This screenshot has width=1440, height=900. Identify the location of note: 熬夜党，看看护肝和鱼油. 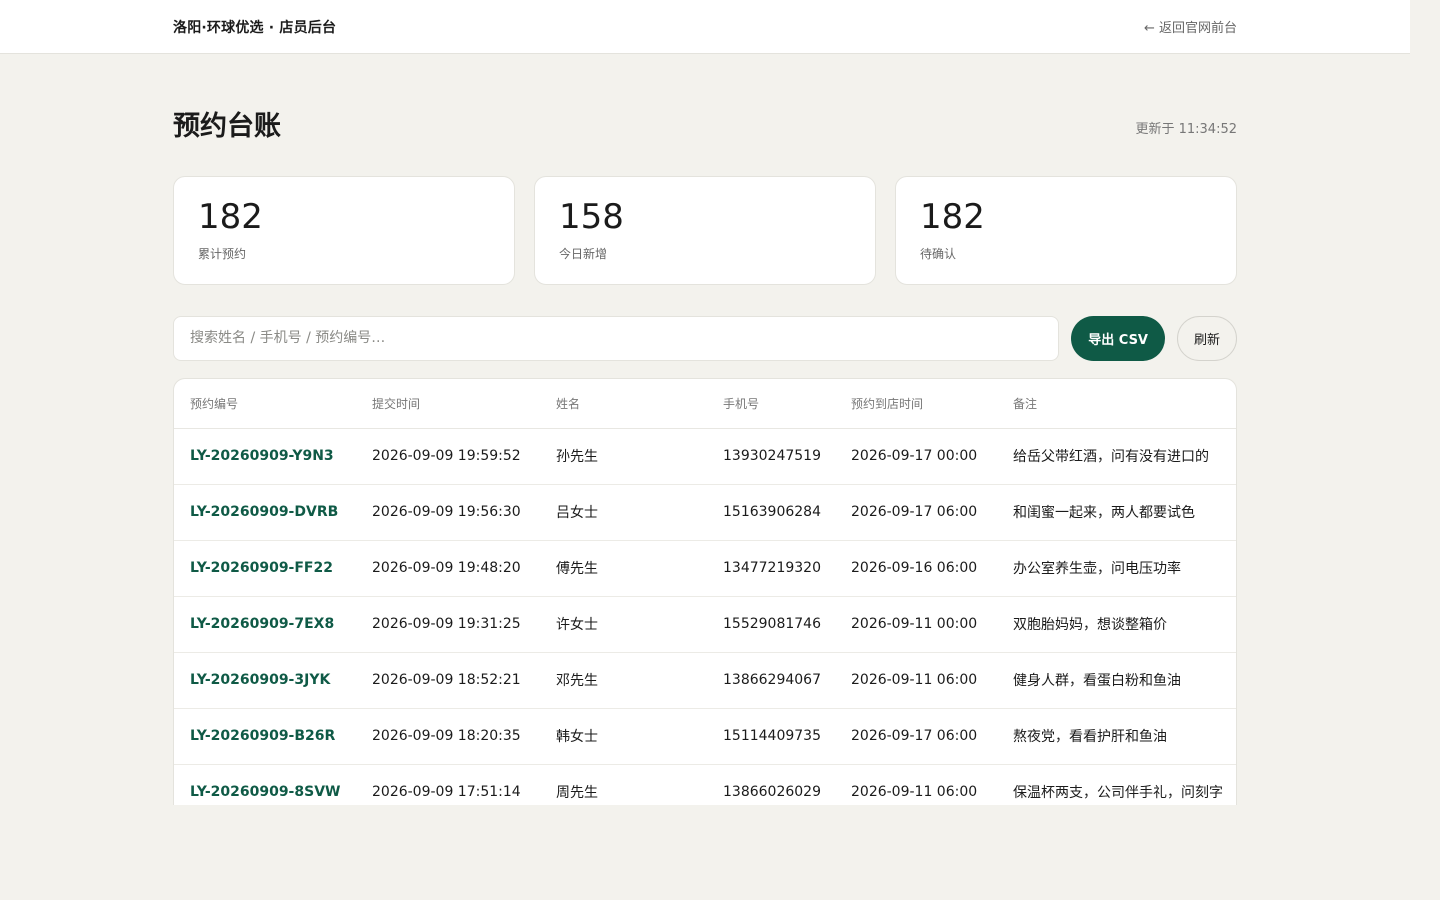
(1116, 736).